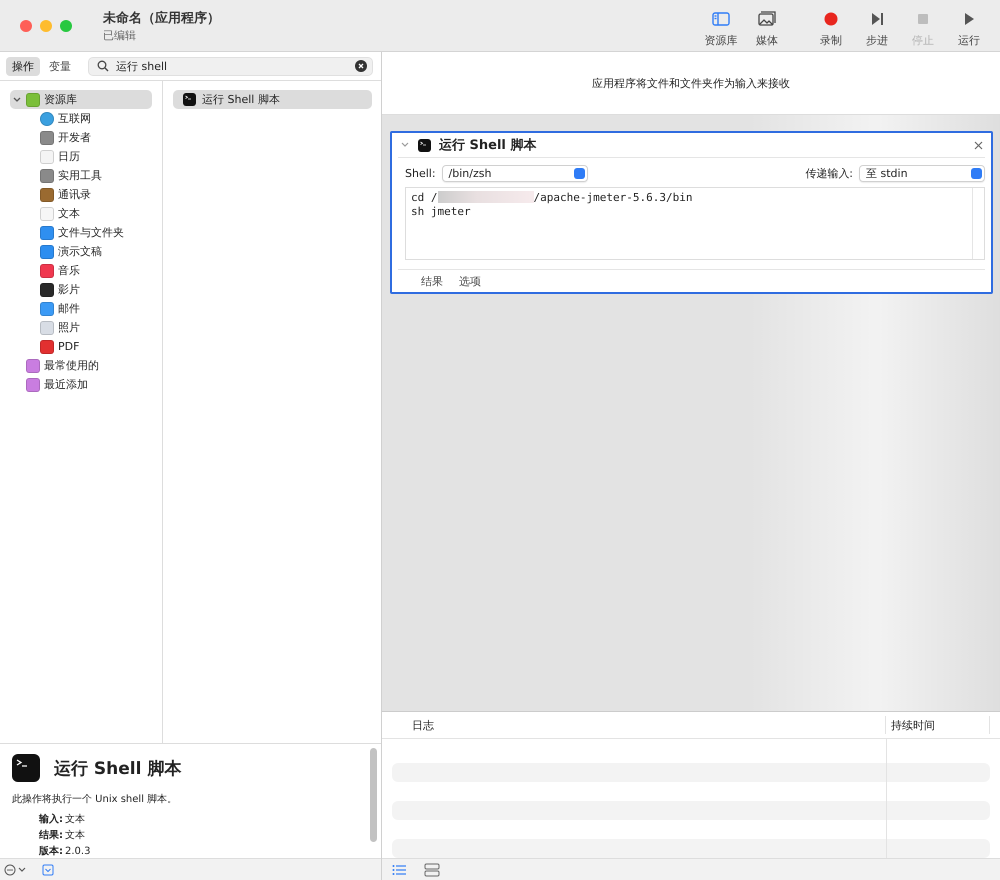 Image resolution: width=1000 pixels, height=880 pixels. I want to click on toolbar-button: 运行, so click(969, 26).